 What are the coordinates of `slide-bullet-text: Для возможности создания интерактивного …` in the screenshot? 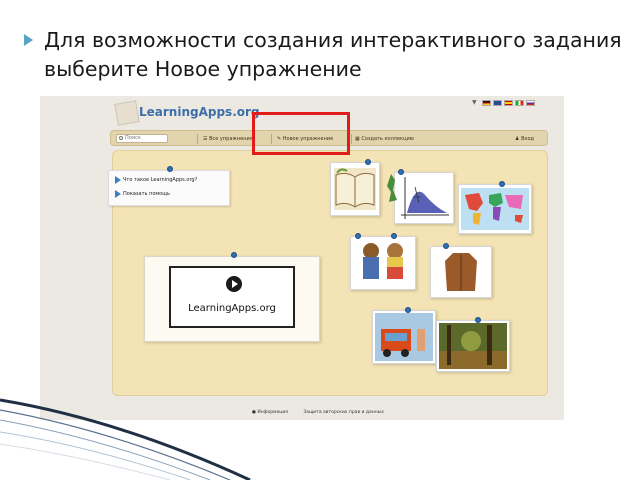 It's located at (324, 55).